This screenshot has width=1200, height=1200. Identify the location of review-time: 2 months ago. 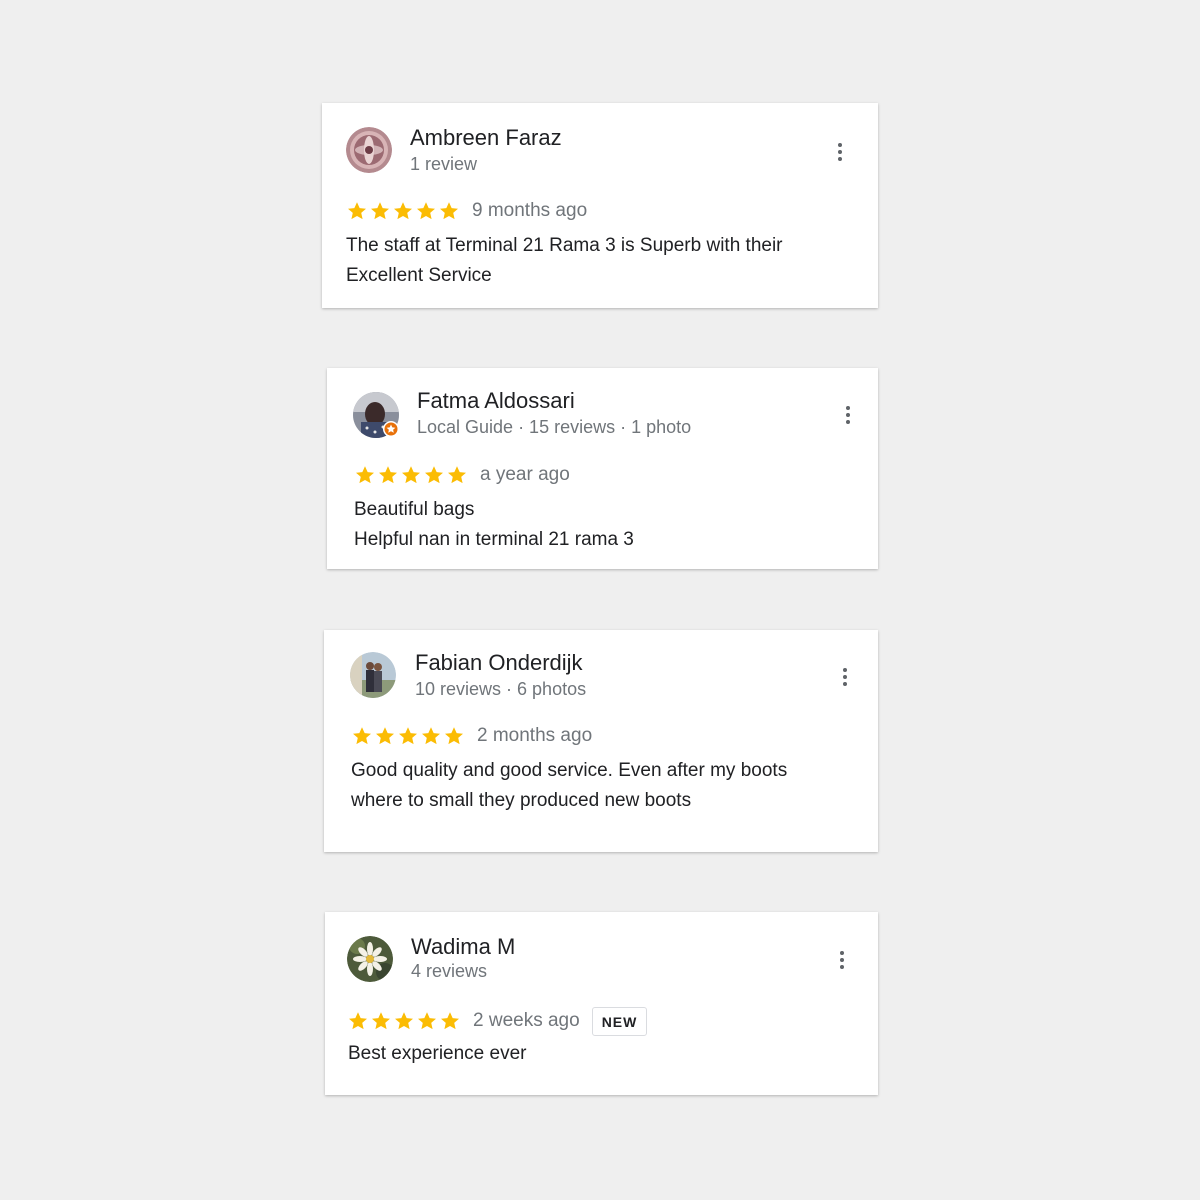
(535, 735).